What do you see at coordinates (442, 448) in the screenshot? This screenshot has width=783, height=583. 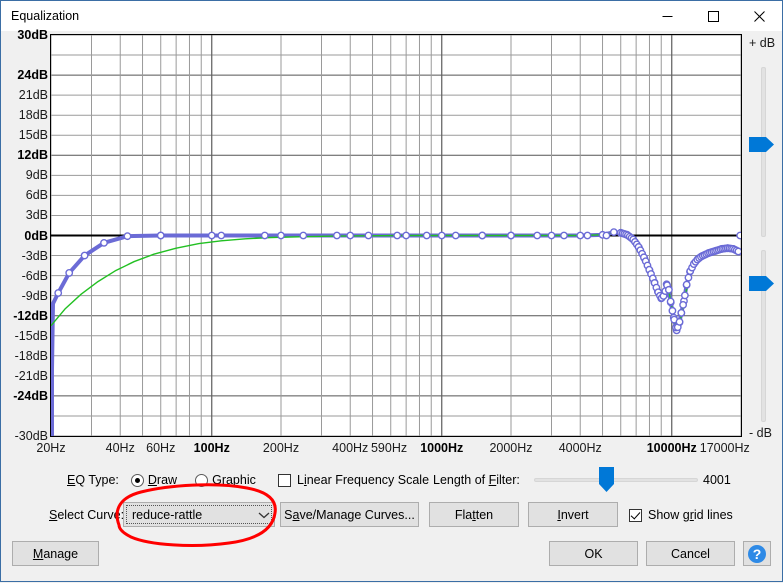 I see `x-axis-tick-label: 1000Hz` at bounding box center [442, 448].